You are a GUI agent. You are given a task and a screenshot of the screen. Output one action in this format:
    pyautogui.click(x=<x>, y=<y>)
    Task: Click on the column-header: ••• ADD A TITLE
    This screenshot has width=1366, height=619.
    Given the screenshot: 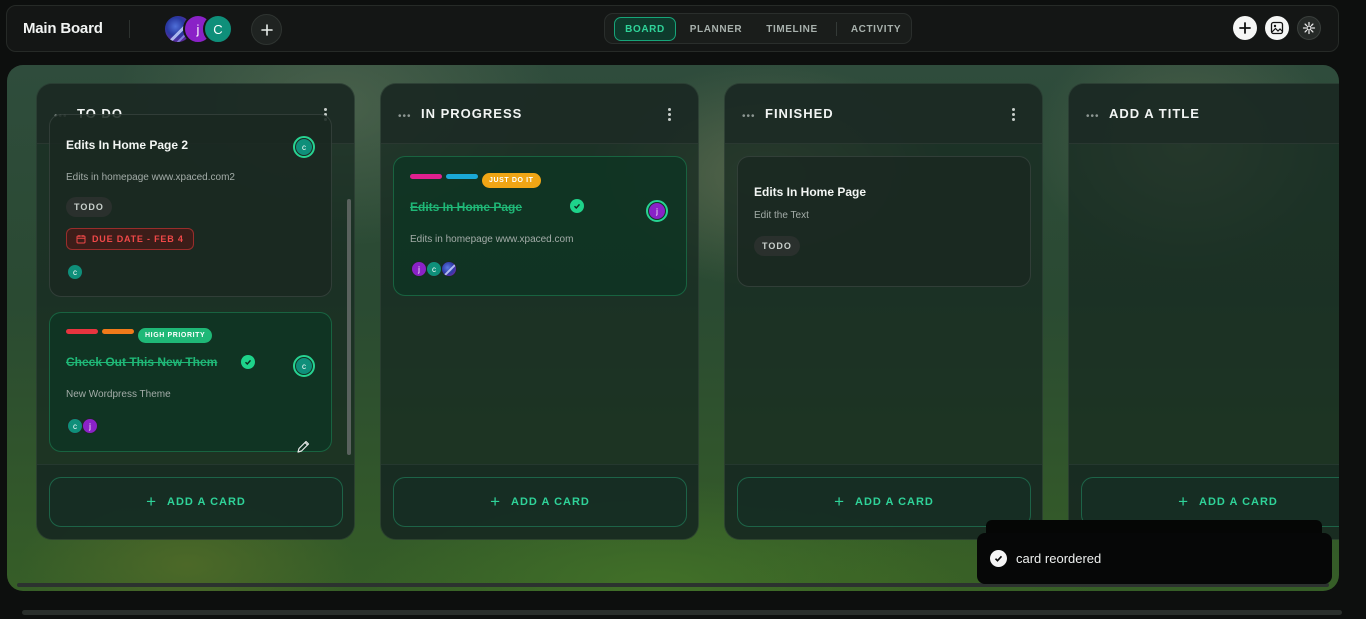 What is the action you would take?
    pyautogui.click(x=1204, y=114)
    